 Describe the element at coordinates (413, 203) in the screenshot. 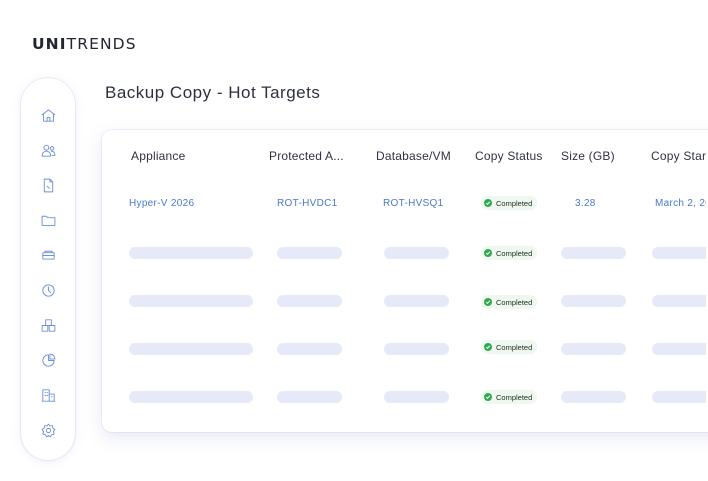

I see `cell-database-vm: ROT-HVSQ1` at that location.